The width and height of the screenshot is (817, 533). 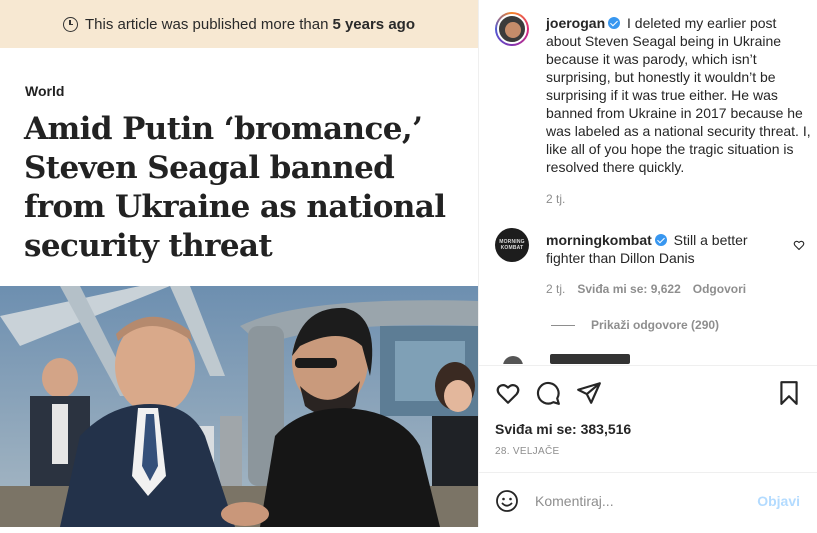 What do you see at coordinates (789, 393) in the screenshot?
I see `bookmark-icon` at bounding box center [789, 393].